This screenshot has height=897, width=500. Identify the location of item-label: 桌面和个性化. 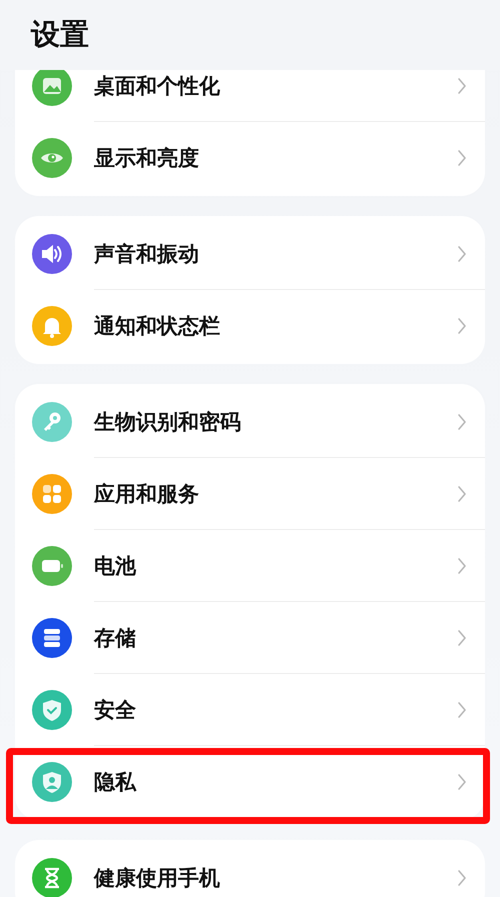
(157, 86).